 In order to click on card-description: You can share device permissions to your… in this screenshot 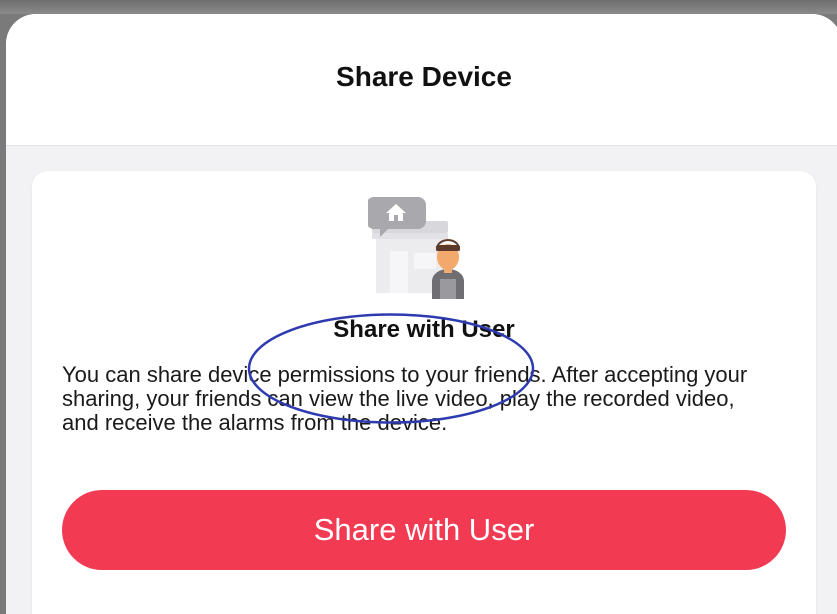, I will do `click(405, 398)`.